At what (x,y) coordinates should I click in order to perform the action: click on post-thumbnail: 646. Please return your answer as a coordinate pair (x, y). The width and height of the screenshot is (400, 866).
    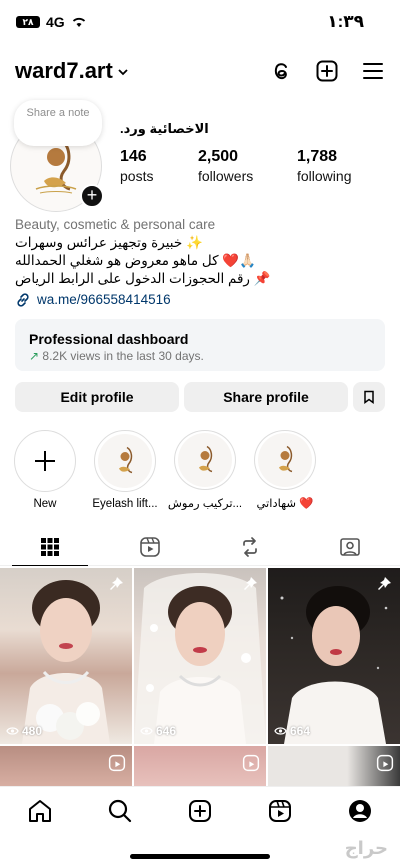
    Looking at the image, I should click on (200, 656).